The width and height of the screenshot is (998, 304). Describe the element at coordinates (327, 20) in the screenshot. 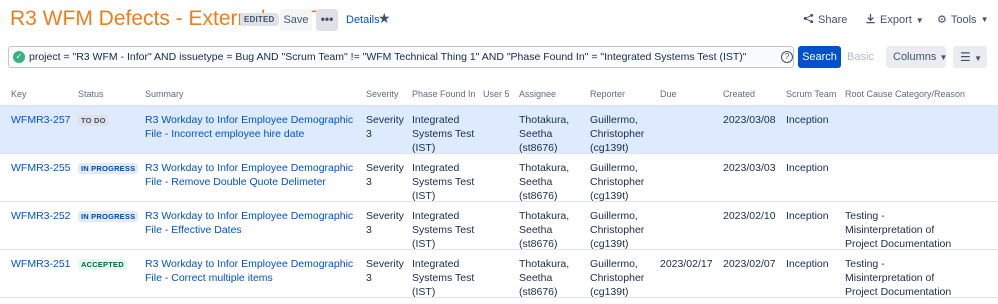

I see `more-actions-button: •••` at that location.